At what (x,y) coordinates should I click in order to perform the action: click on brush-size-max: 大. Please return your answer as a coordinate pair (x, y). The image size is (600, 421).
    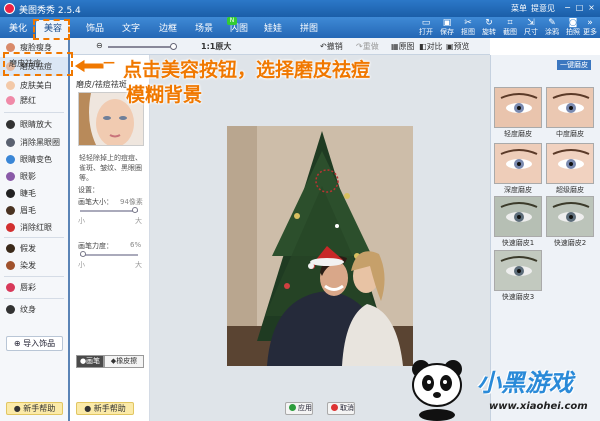
    Looking at the image, I should click on (138, 221).